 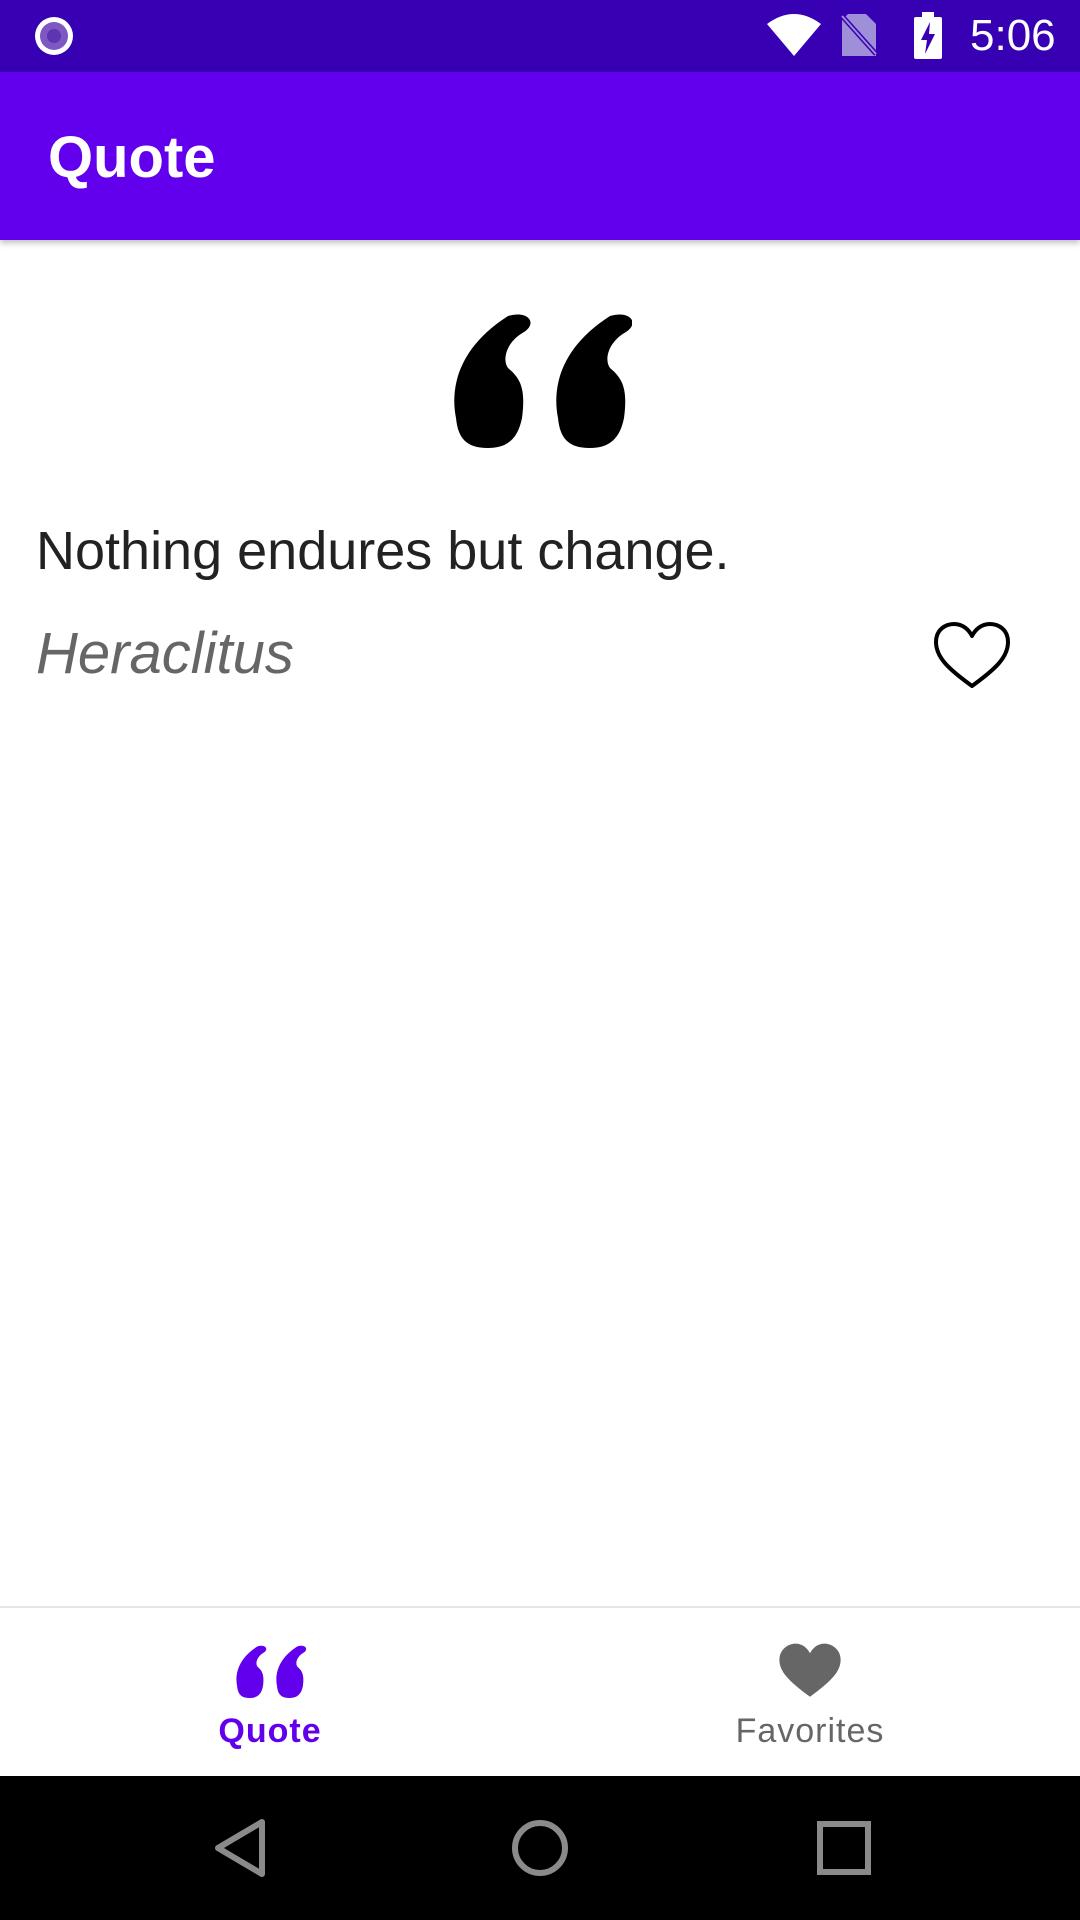 I want to click on app-notification-icon, so click(x=54, y=36).